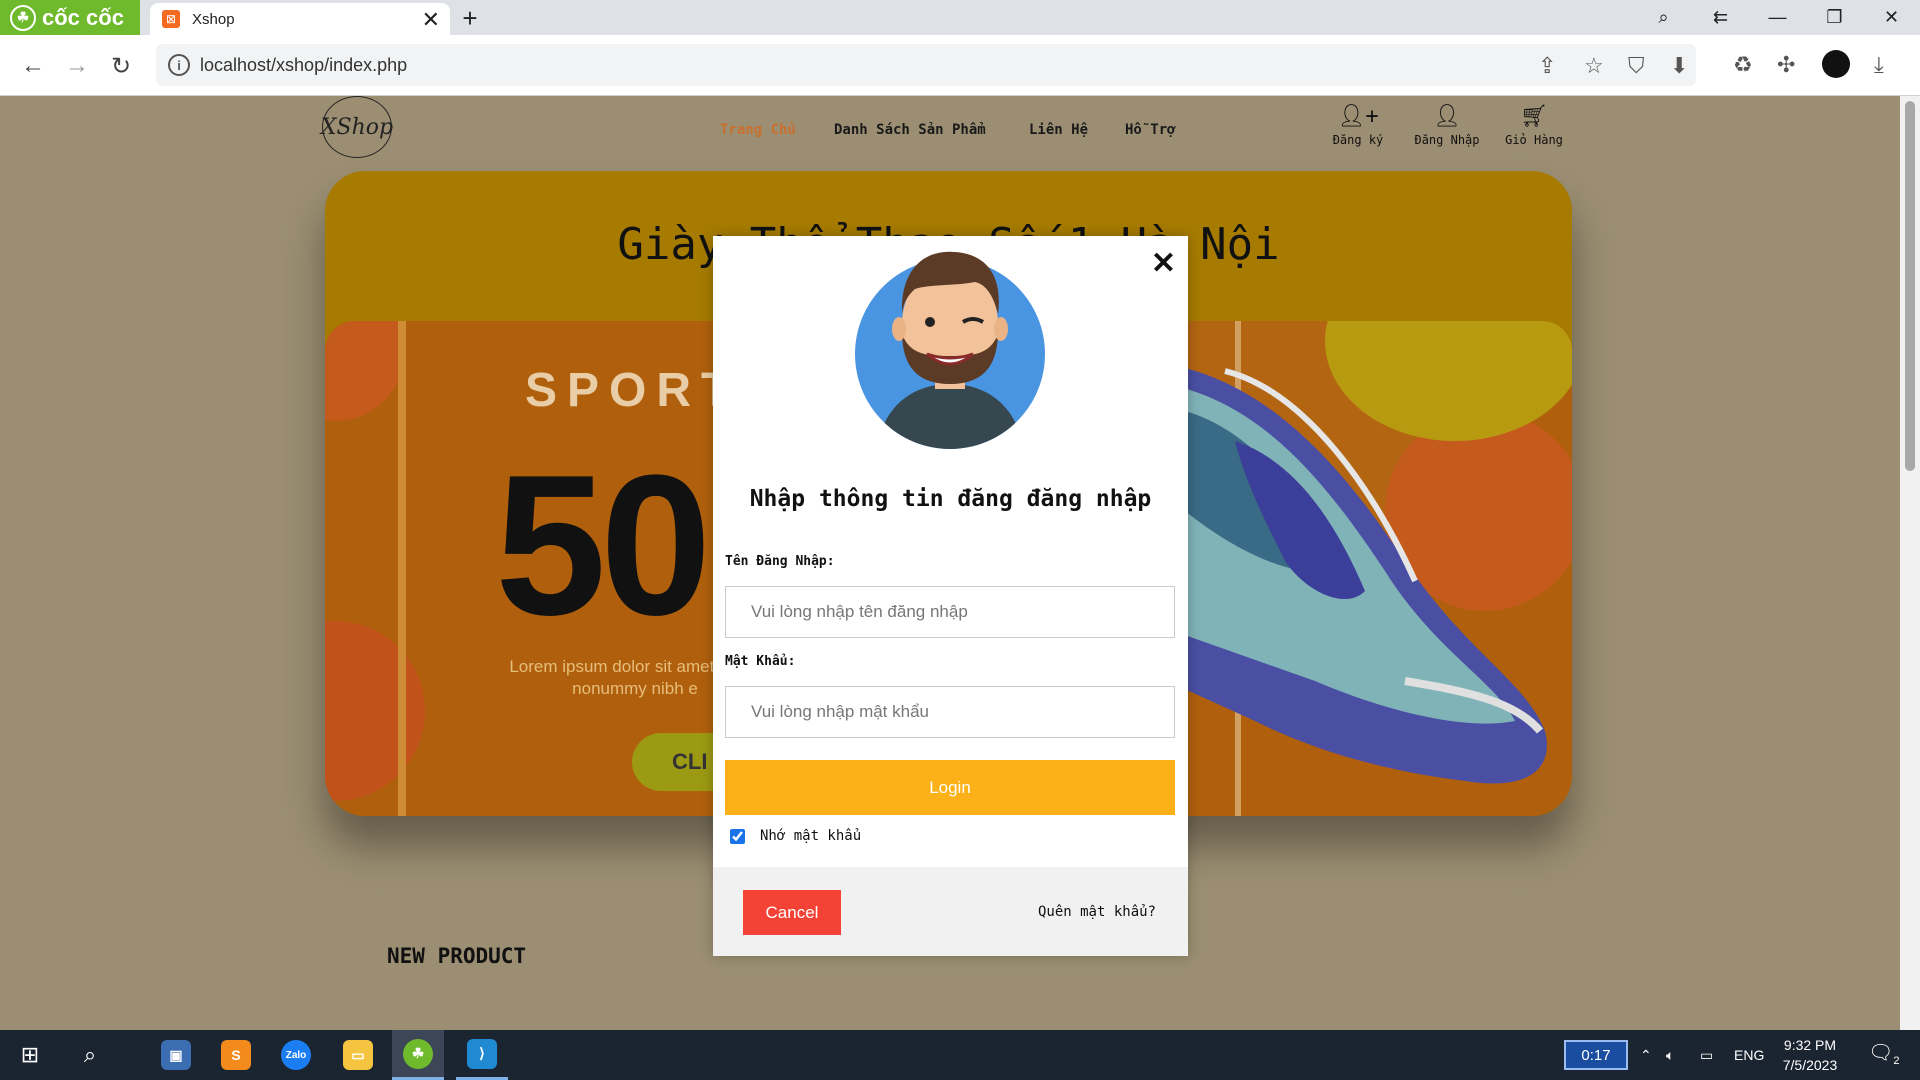  I want to click on login-link: 👤︎ Đăng Nhập, so click(1447, 125).